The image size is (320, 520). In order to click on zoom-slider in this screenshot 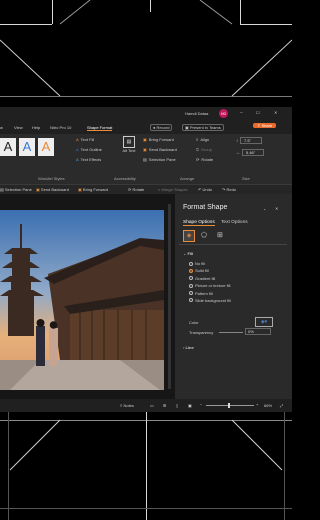, I will do `click(230, 405)`.